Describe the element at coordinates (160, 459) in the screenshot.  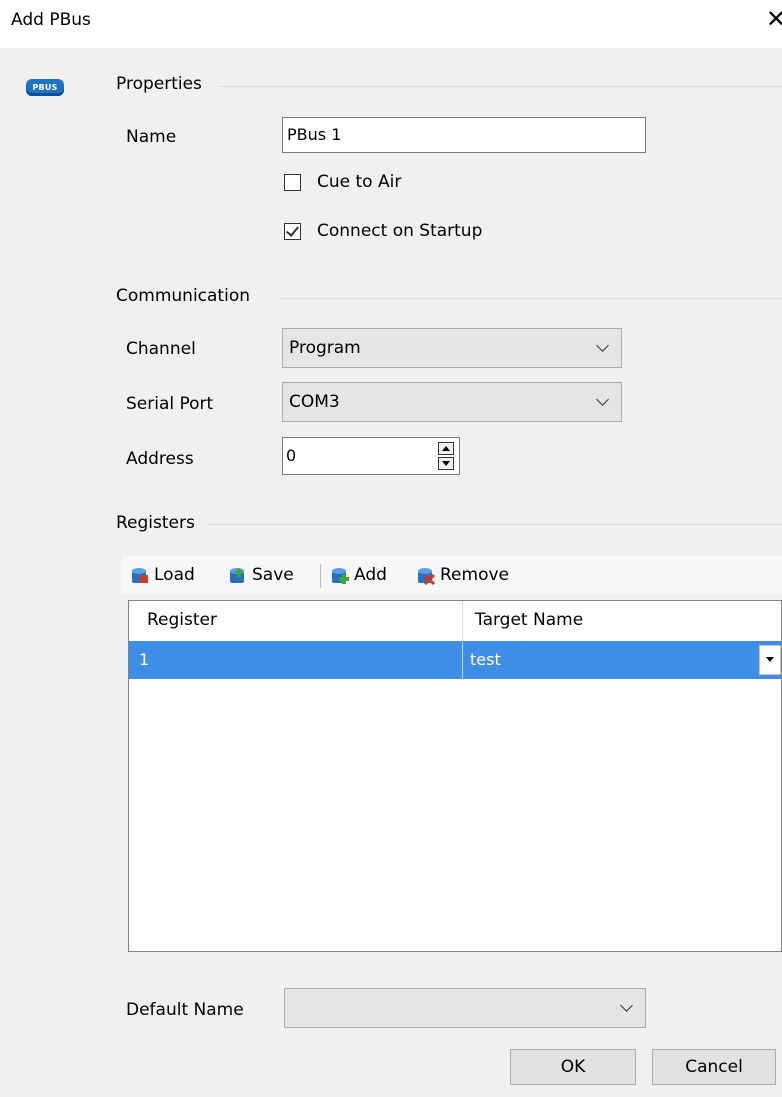
I see `address-label: Address` at that location.